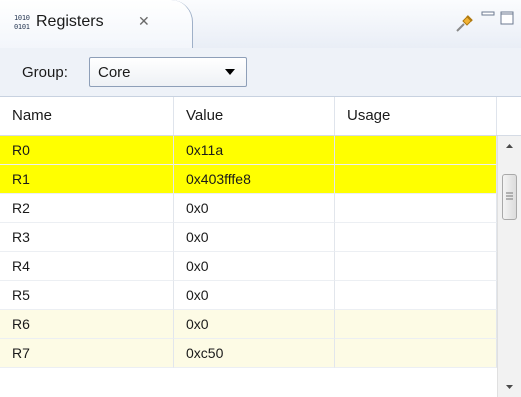  What do you see at coordinates (254, 150) in the screenshot?
I see `cell-value: 0x11a` at bounding box center [254, 150].